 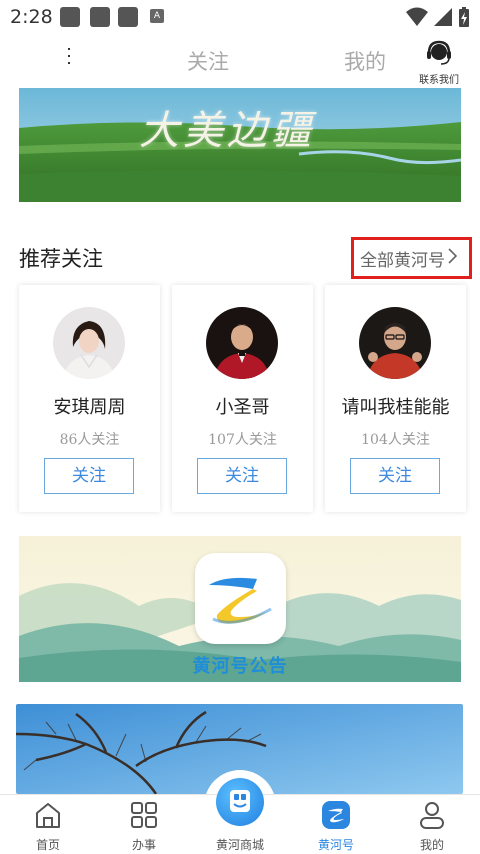 I want to click on nav-mine: 我的, so click(x=432, y=824).